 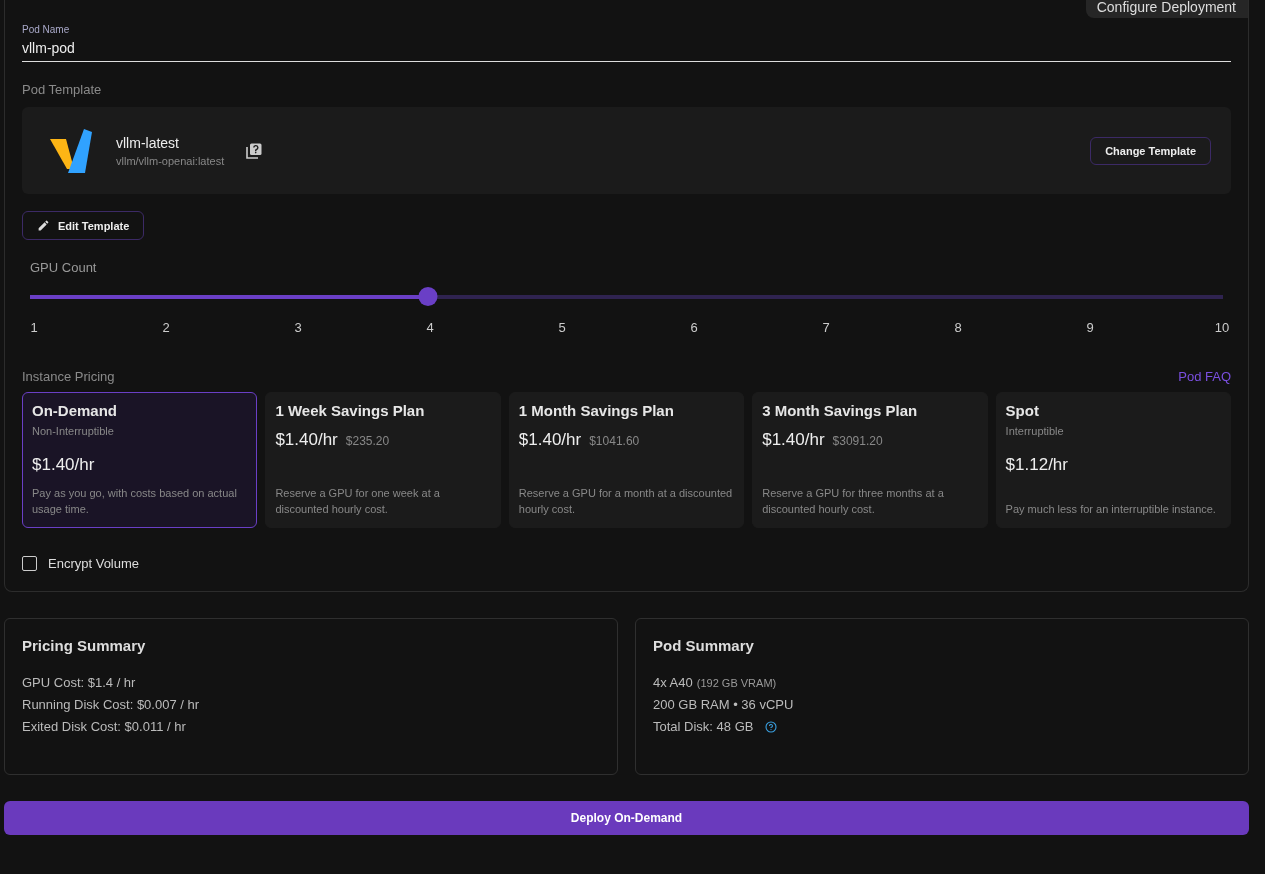 What do you see at coordinates (358, 501) in the screenshot?
I see `plan-description: Reserve a GPU for one week at a discounted hourly cost.` at bounding box center [358, 501].